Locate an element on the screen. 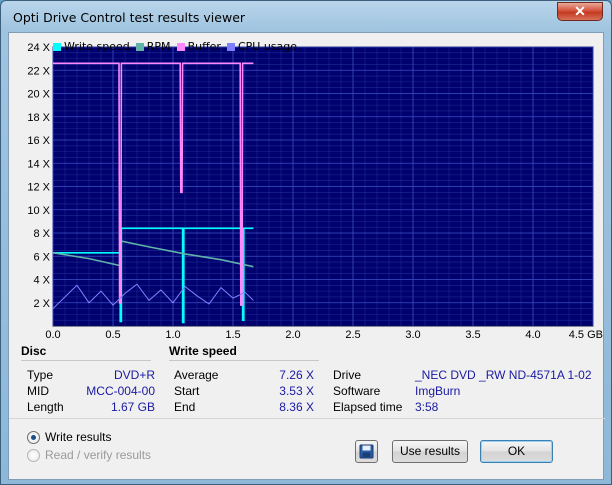  legend-item-cpu-usage: CPU usage is located at coordinates (262, 46).